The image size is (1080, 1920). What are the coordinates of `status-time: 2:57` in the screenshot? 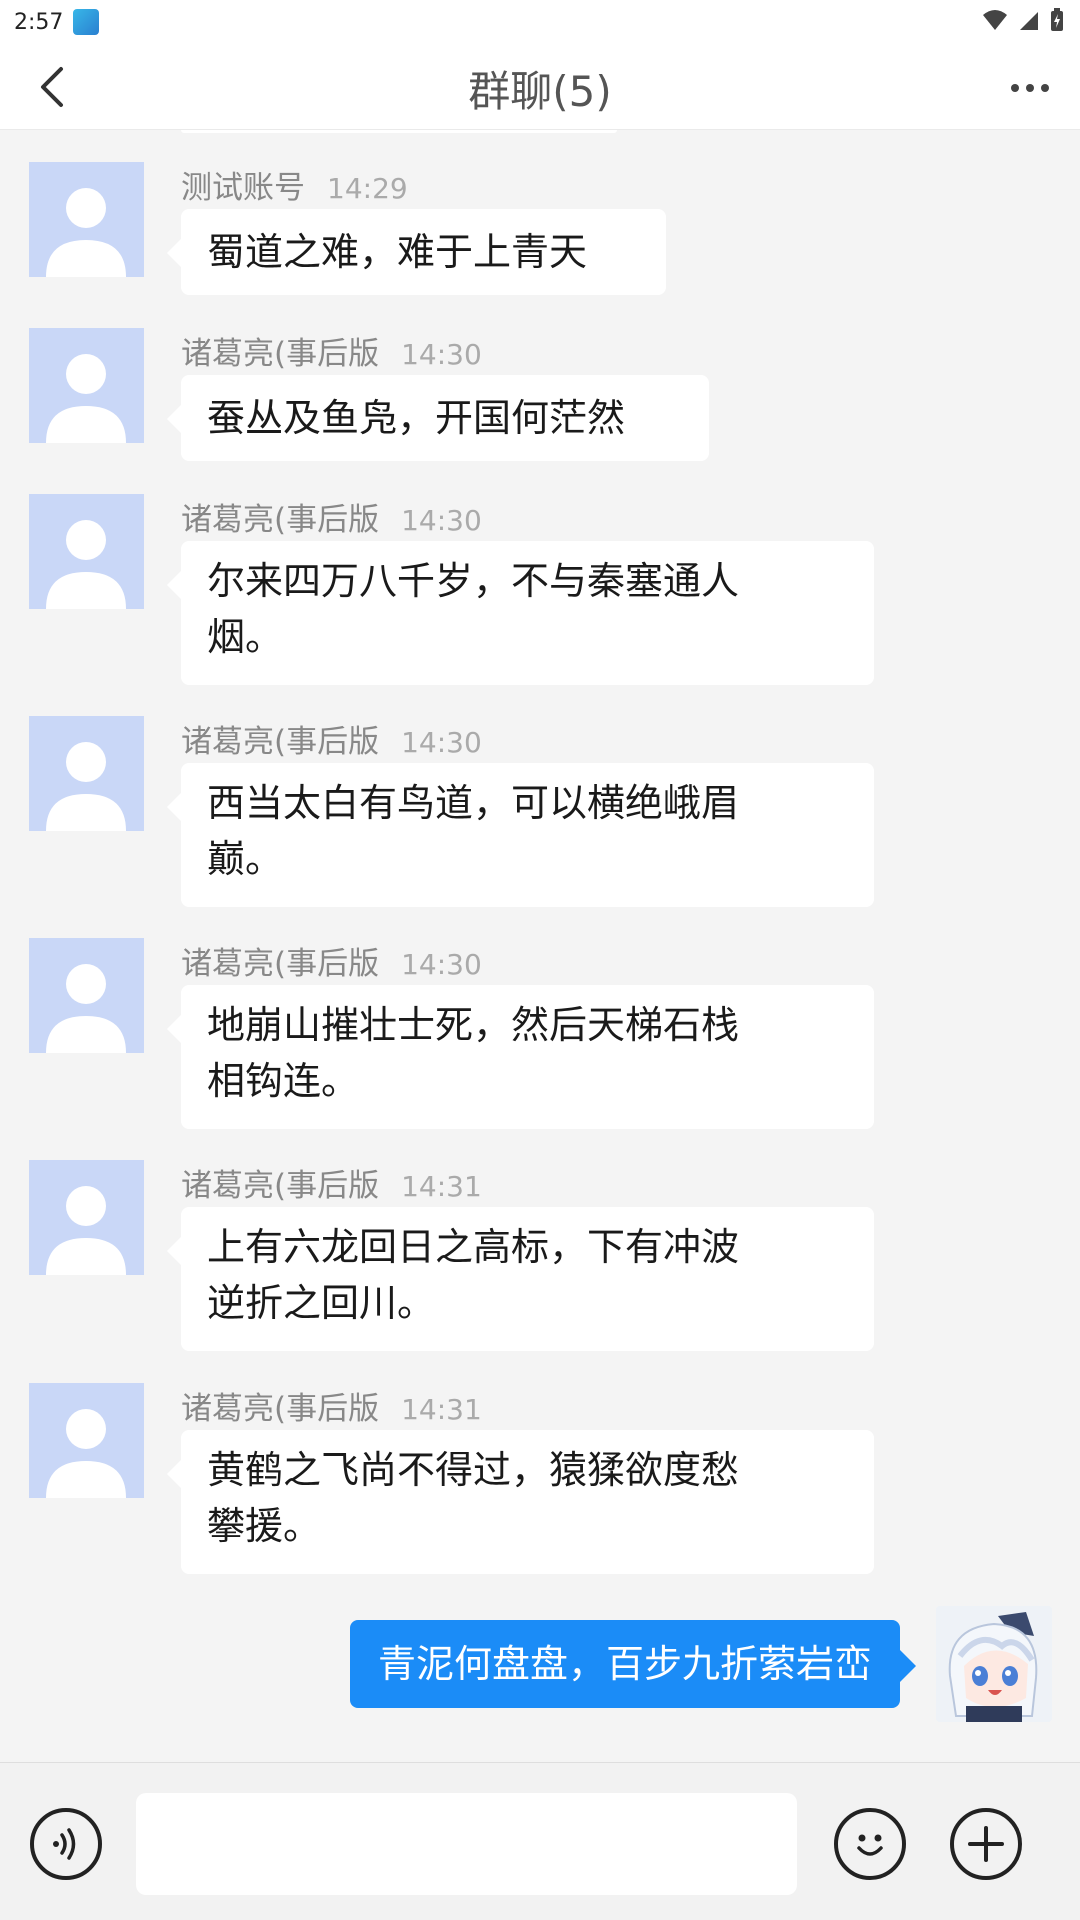 It's located at (39, 22).